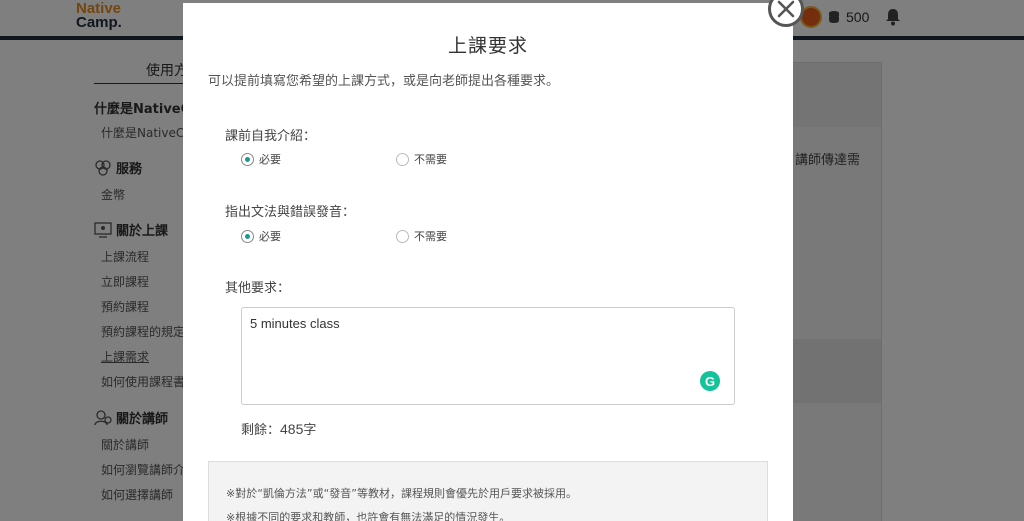  I want to click on grammarly-icon: G, so click(710, 381).